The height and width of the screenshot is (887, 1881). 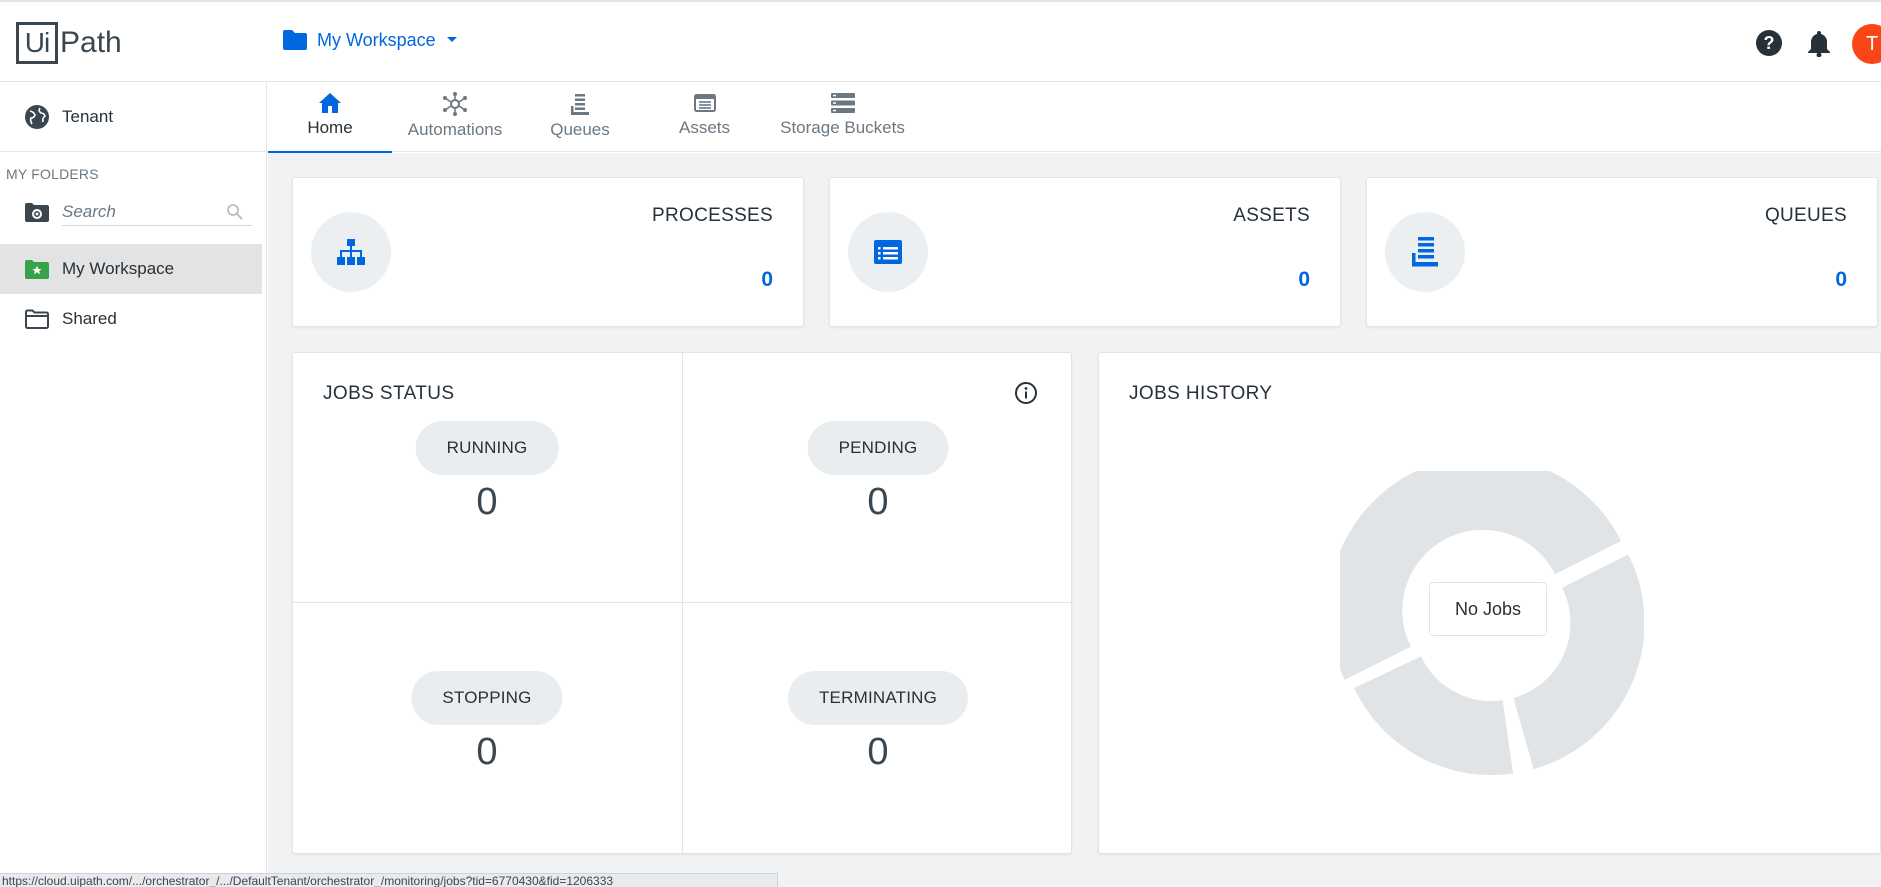 What do you see at coordinates (486, 752) in the screenshot?
I see `stopping-count: 0` at bounding box center [486, 752].